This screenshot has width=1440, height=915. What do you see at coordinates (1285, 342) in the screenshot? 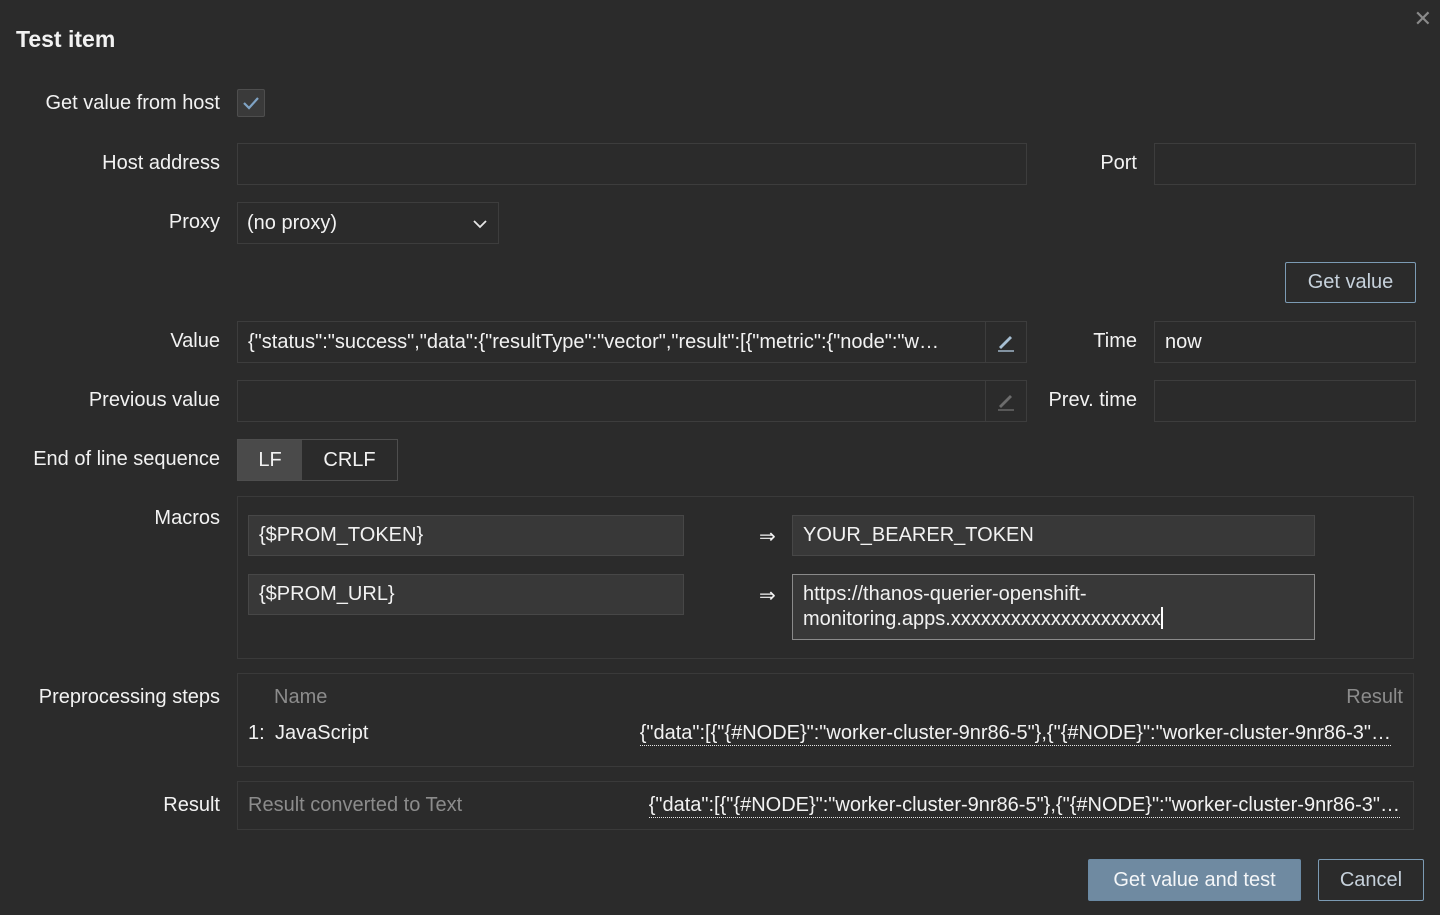
I see `time-input: now` at bounding box center [1285, 342].